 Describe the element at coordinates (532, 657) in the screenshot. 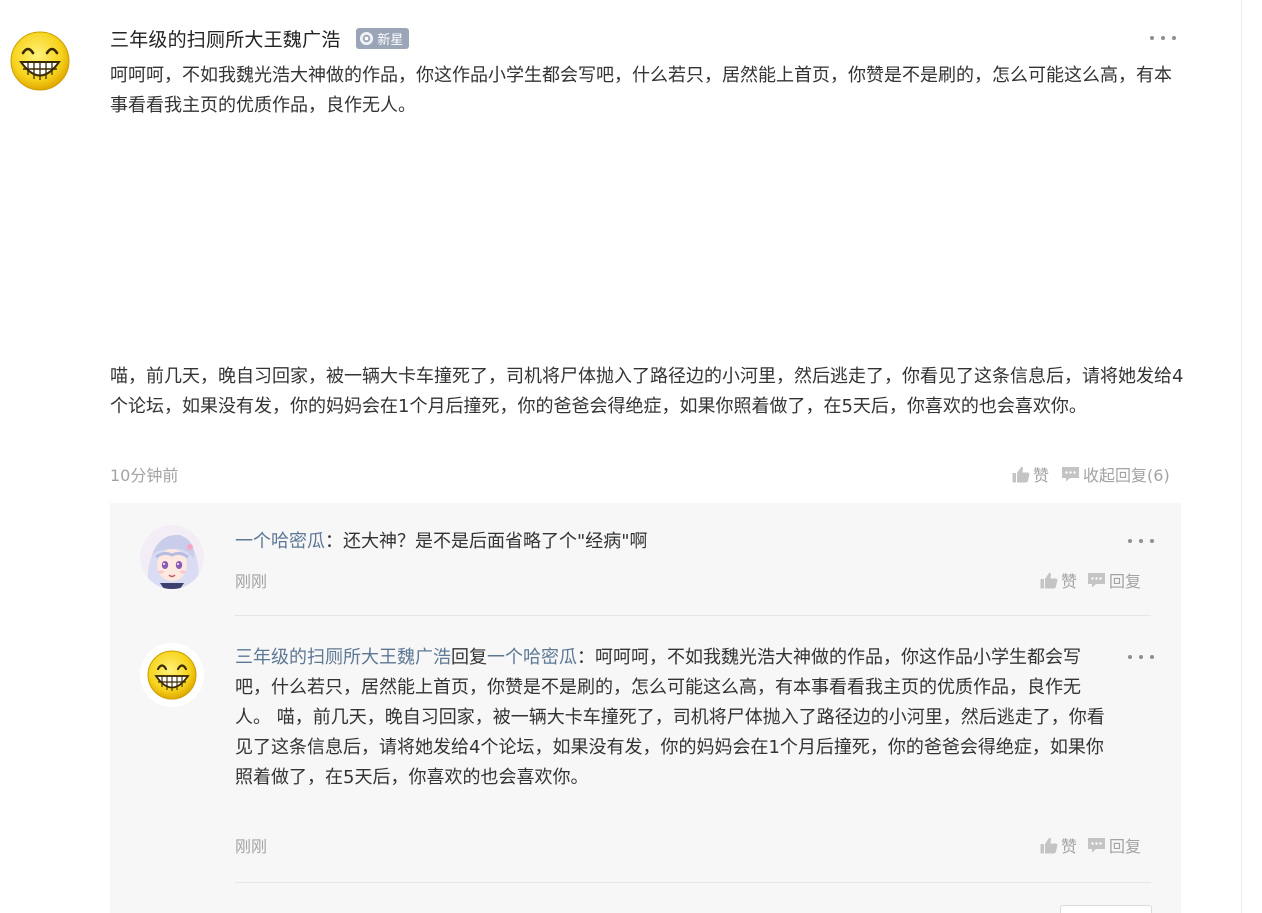

I see `reply-target-link: 一个哈密瓜` at that location.